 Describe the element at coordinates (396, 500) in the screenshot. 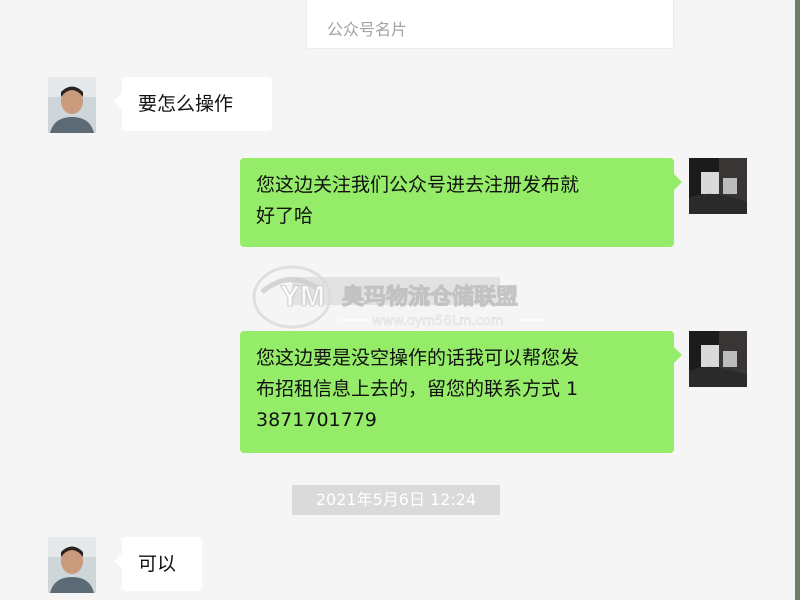

I see `timestamp: 2021年5月6日 12:24` at that location.